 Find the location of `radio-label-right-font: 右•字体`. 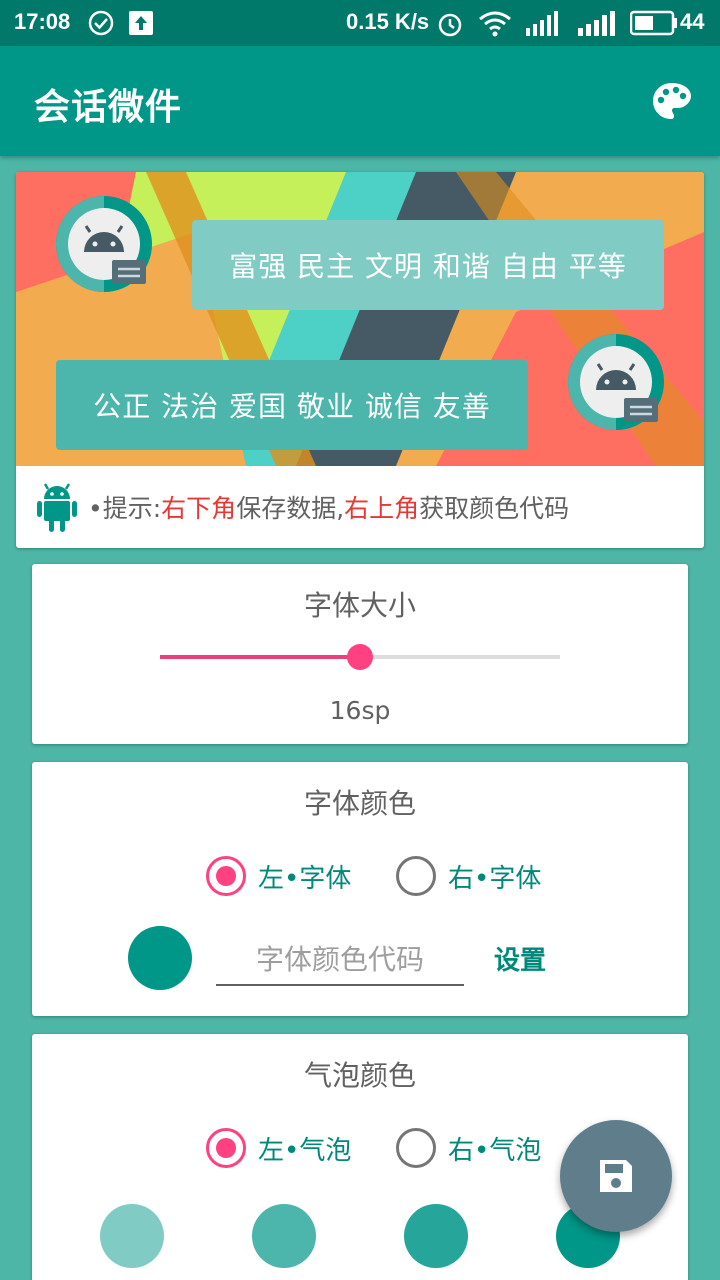

radio-label-right-font: 右•字体 is located at coordinates (495, 878).